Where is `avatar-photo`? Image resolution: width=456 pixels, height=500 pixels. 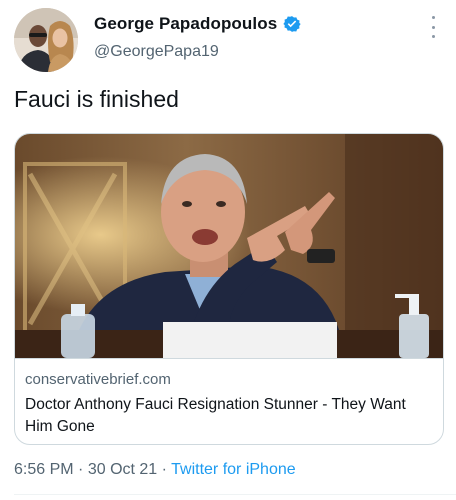
avatar-photo is located at coordinates (46, 40).